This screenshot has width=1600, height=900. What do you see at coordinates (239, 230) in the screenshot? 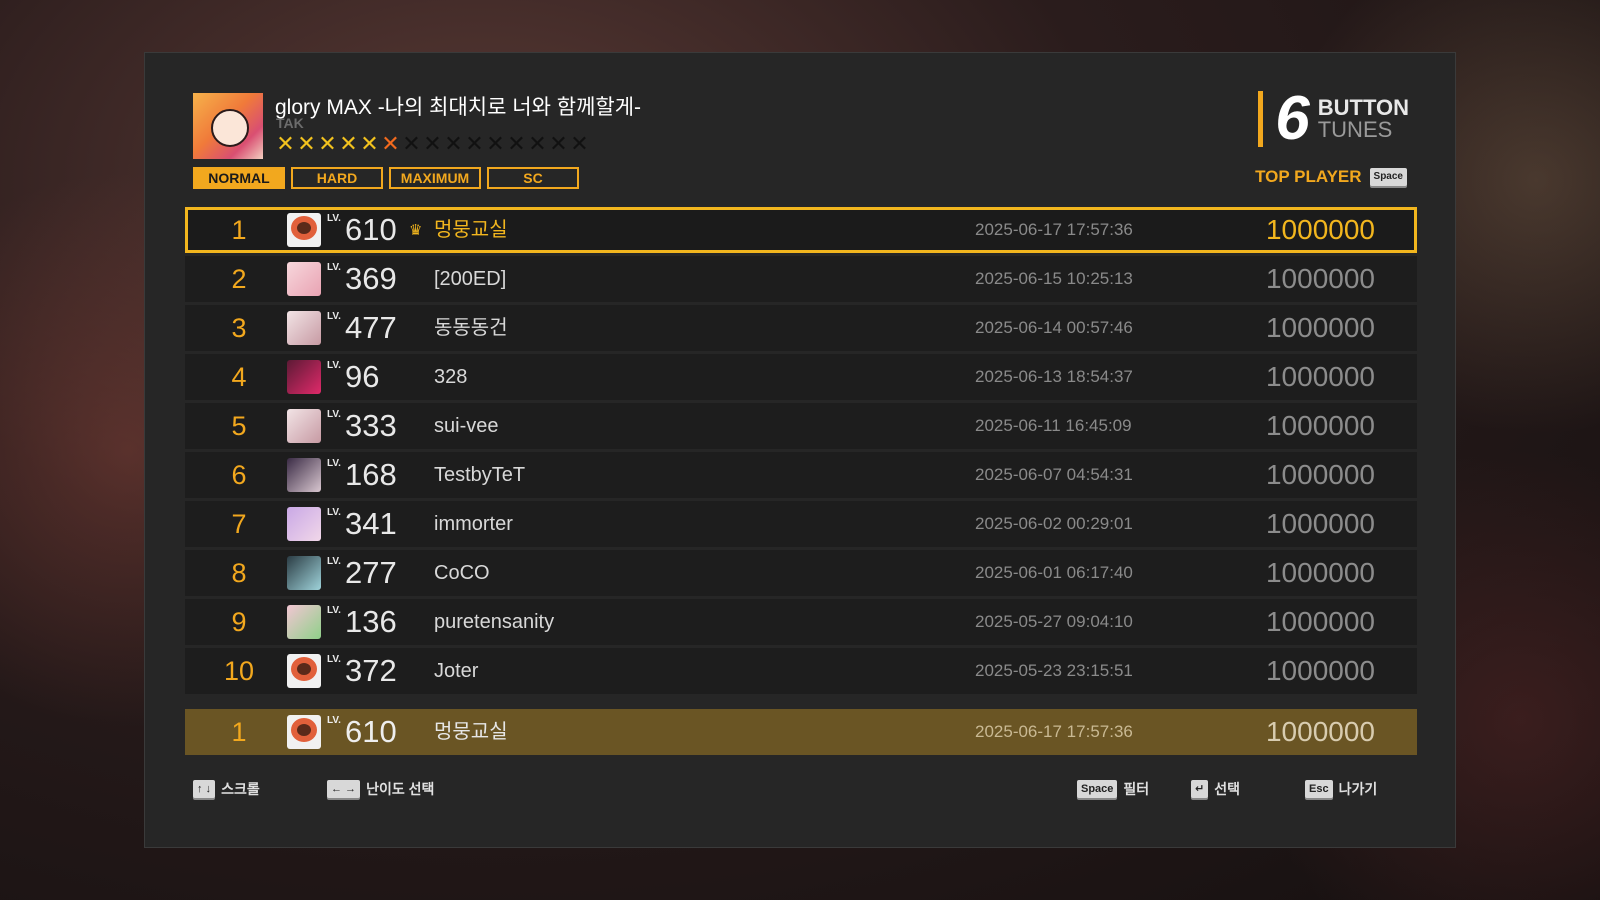
I see `rank-number: 1` at bounding box center [239, 230].